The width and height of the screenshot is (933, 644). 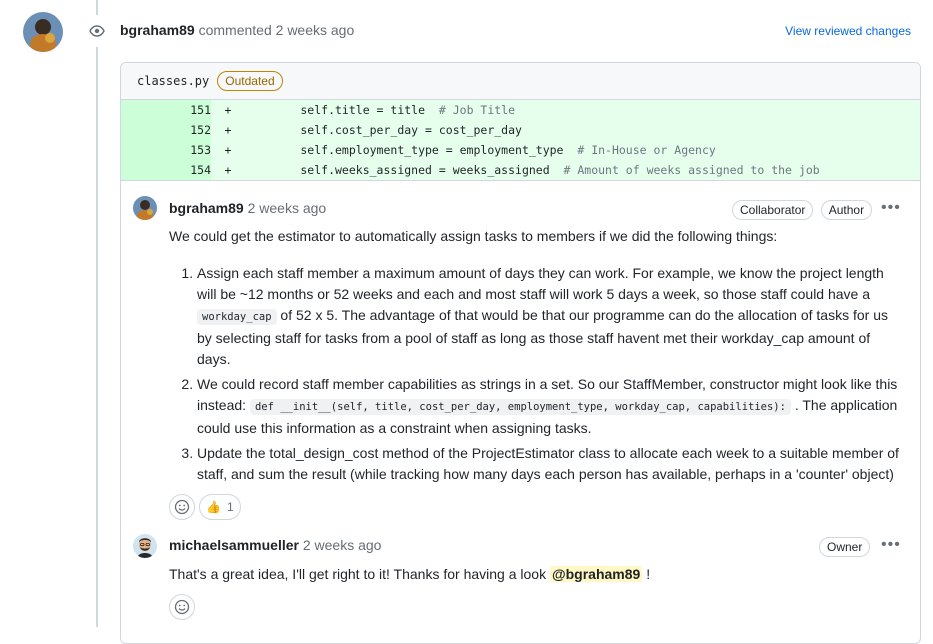 I want to click on comment-labels: Owner, so click(x=843, y=547).